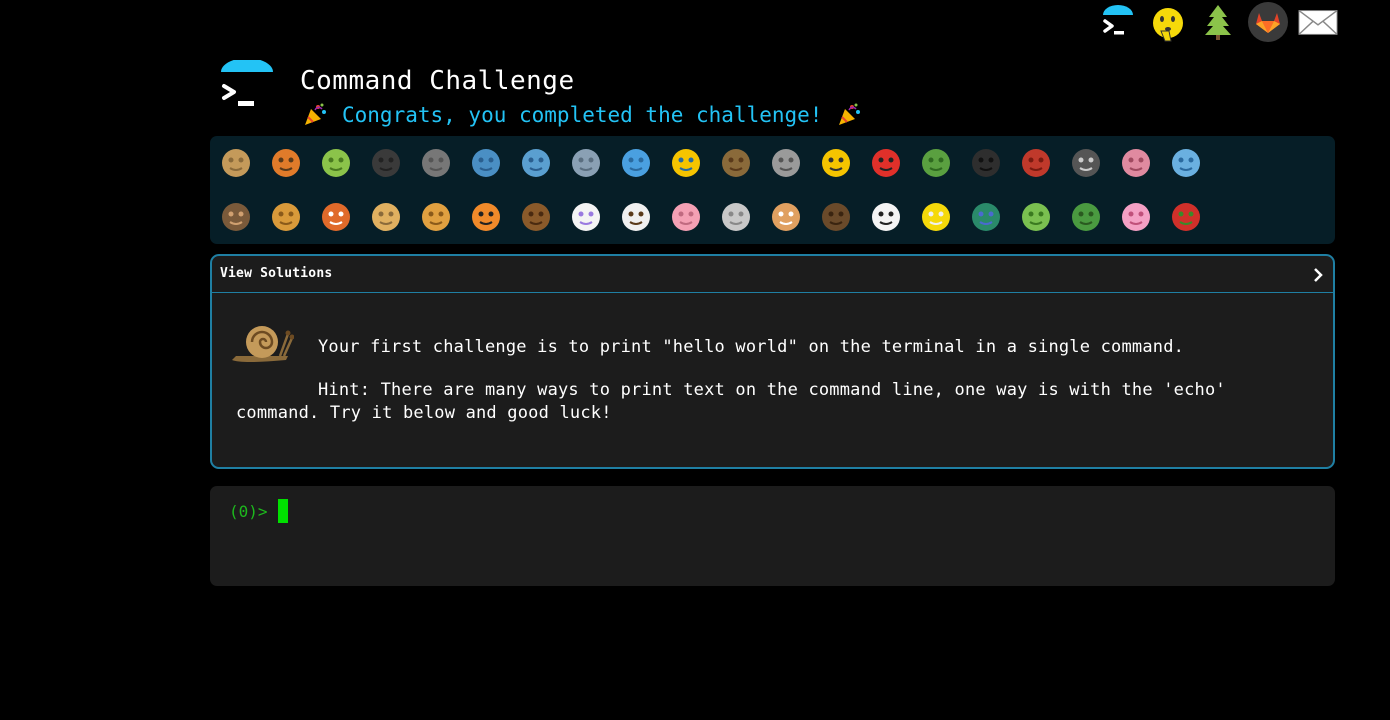  What do you see at coordinates (283, 511) in the screenshot?
I see `terminal-cursor` at bounding box center [283, 511].